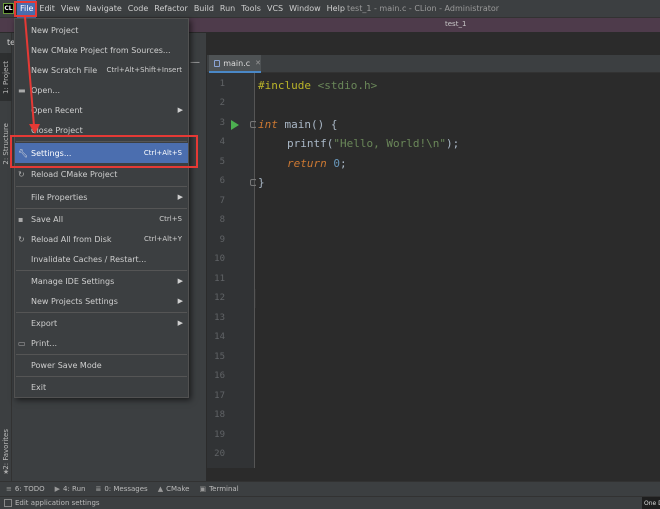 The width and height of the screenshot is (660, 509). Describe the element at coordinates (104, 9) in the screenshot. I see `menu-navigate: Navigate` at that location.